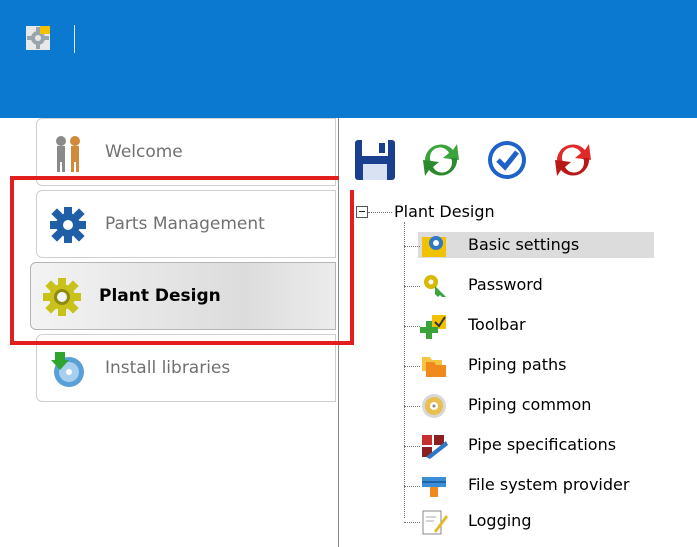  I want to click on tree-item-logging: Logging, so click(549, 521).